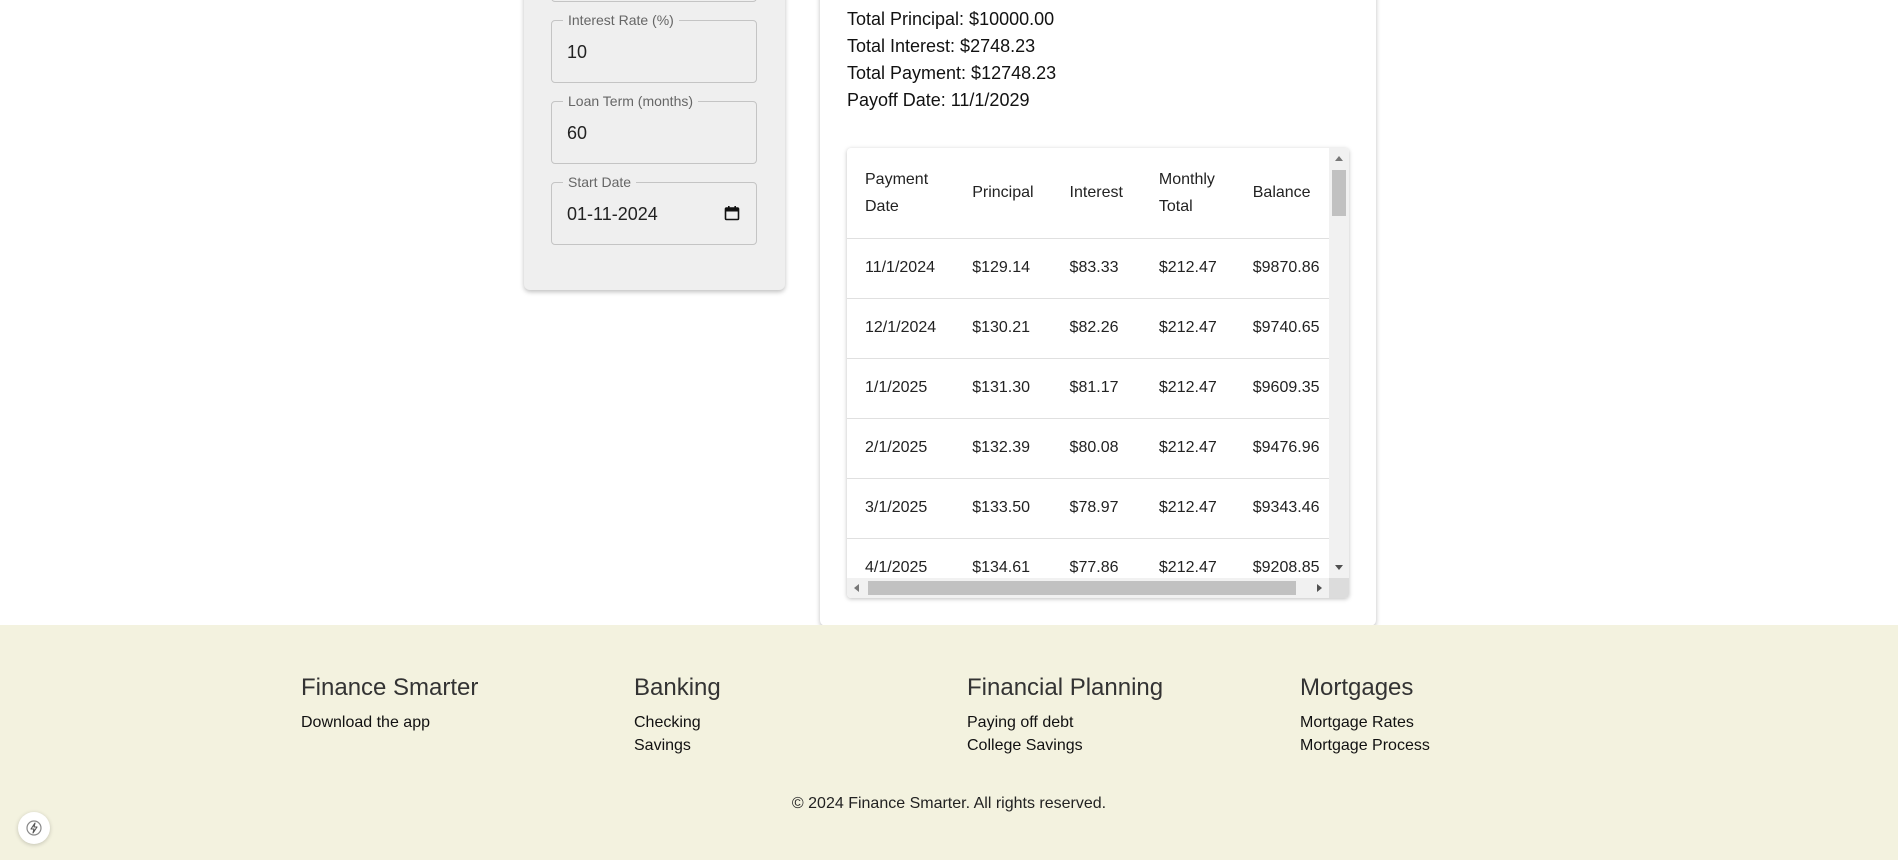 This screenshot has height=860, width=1898. I want to click on loan-term-value: 60, so click(577, 133).